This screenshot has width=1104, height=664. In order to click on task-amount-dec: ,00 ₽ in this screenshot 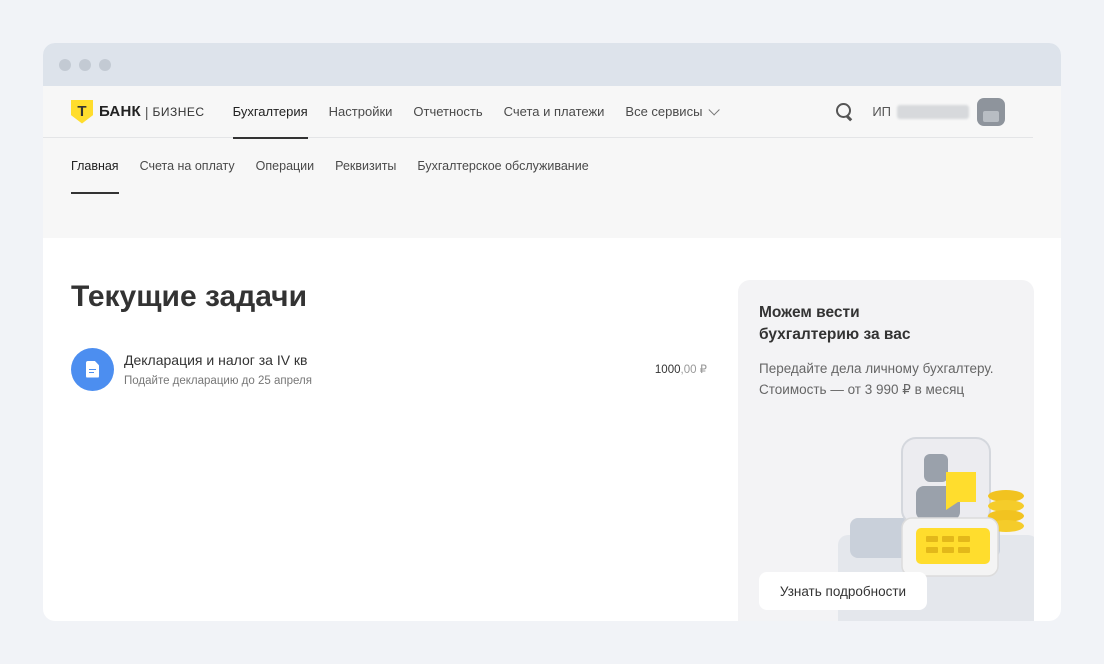, I will do `click(694, 370)`.